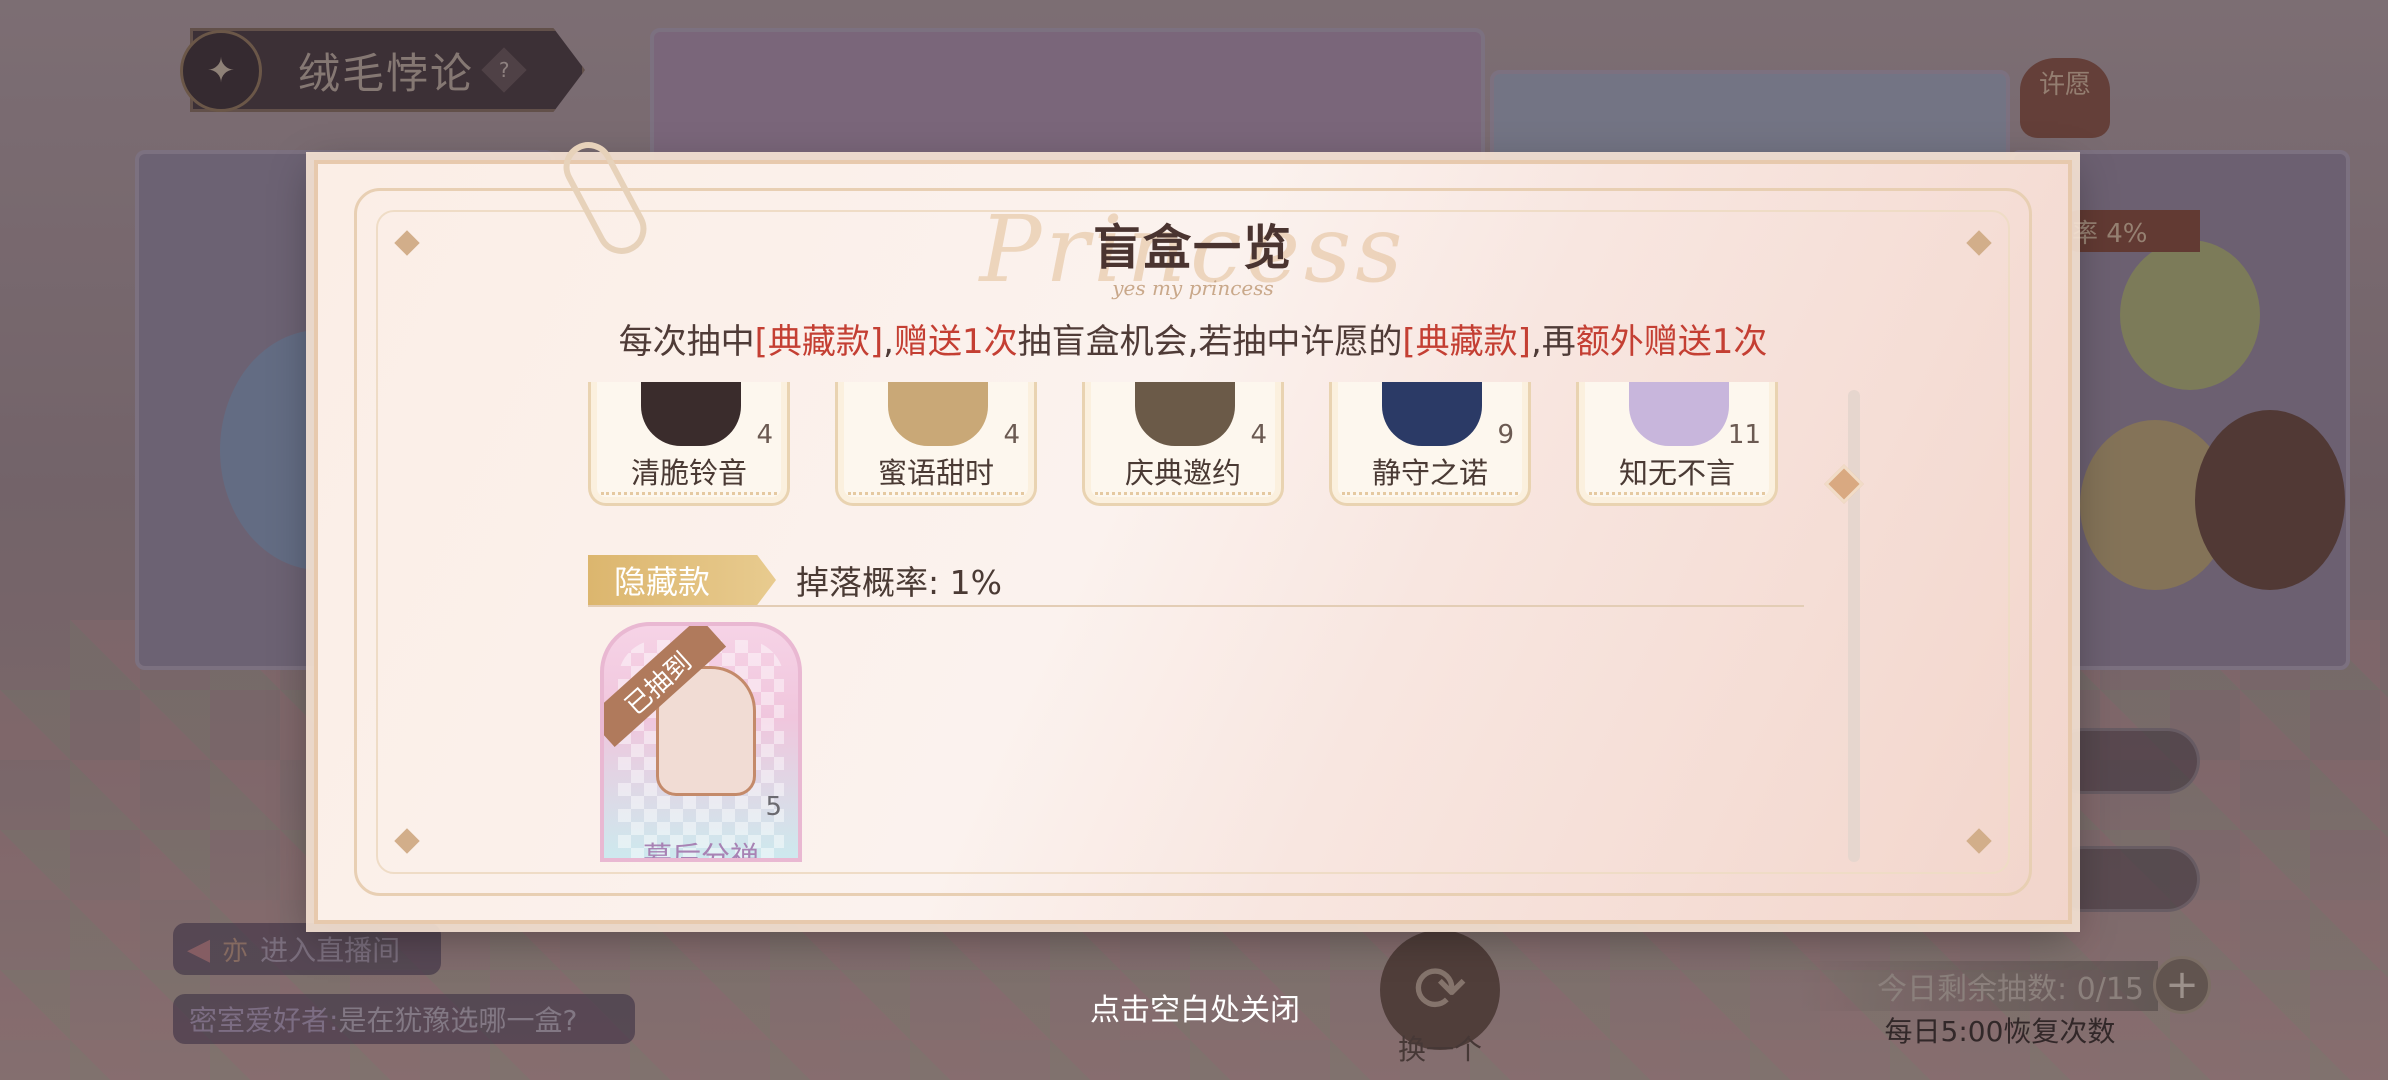 The image size is (2388, 1080). What do you see at coordinates (955, 342) in the screenshot?
I see `info-highlight: 赠送1次` at bounding box center [955, 342].